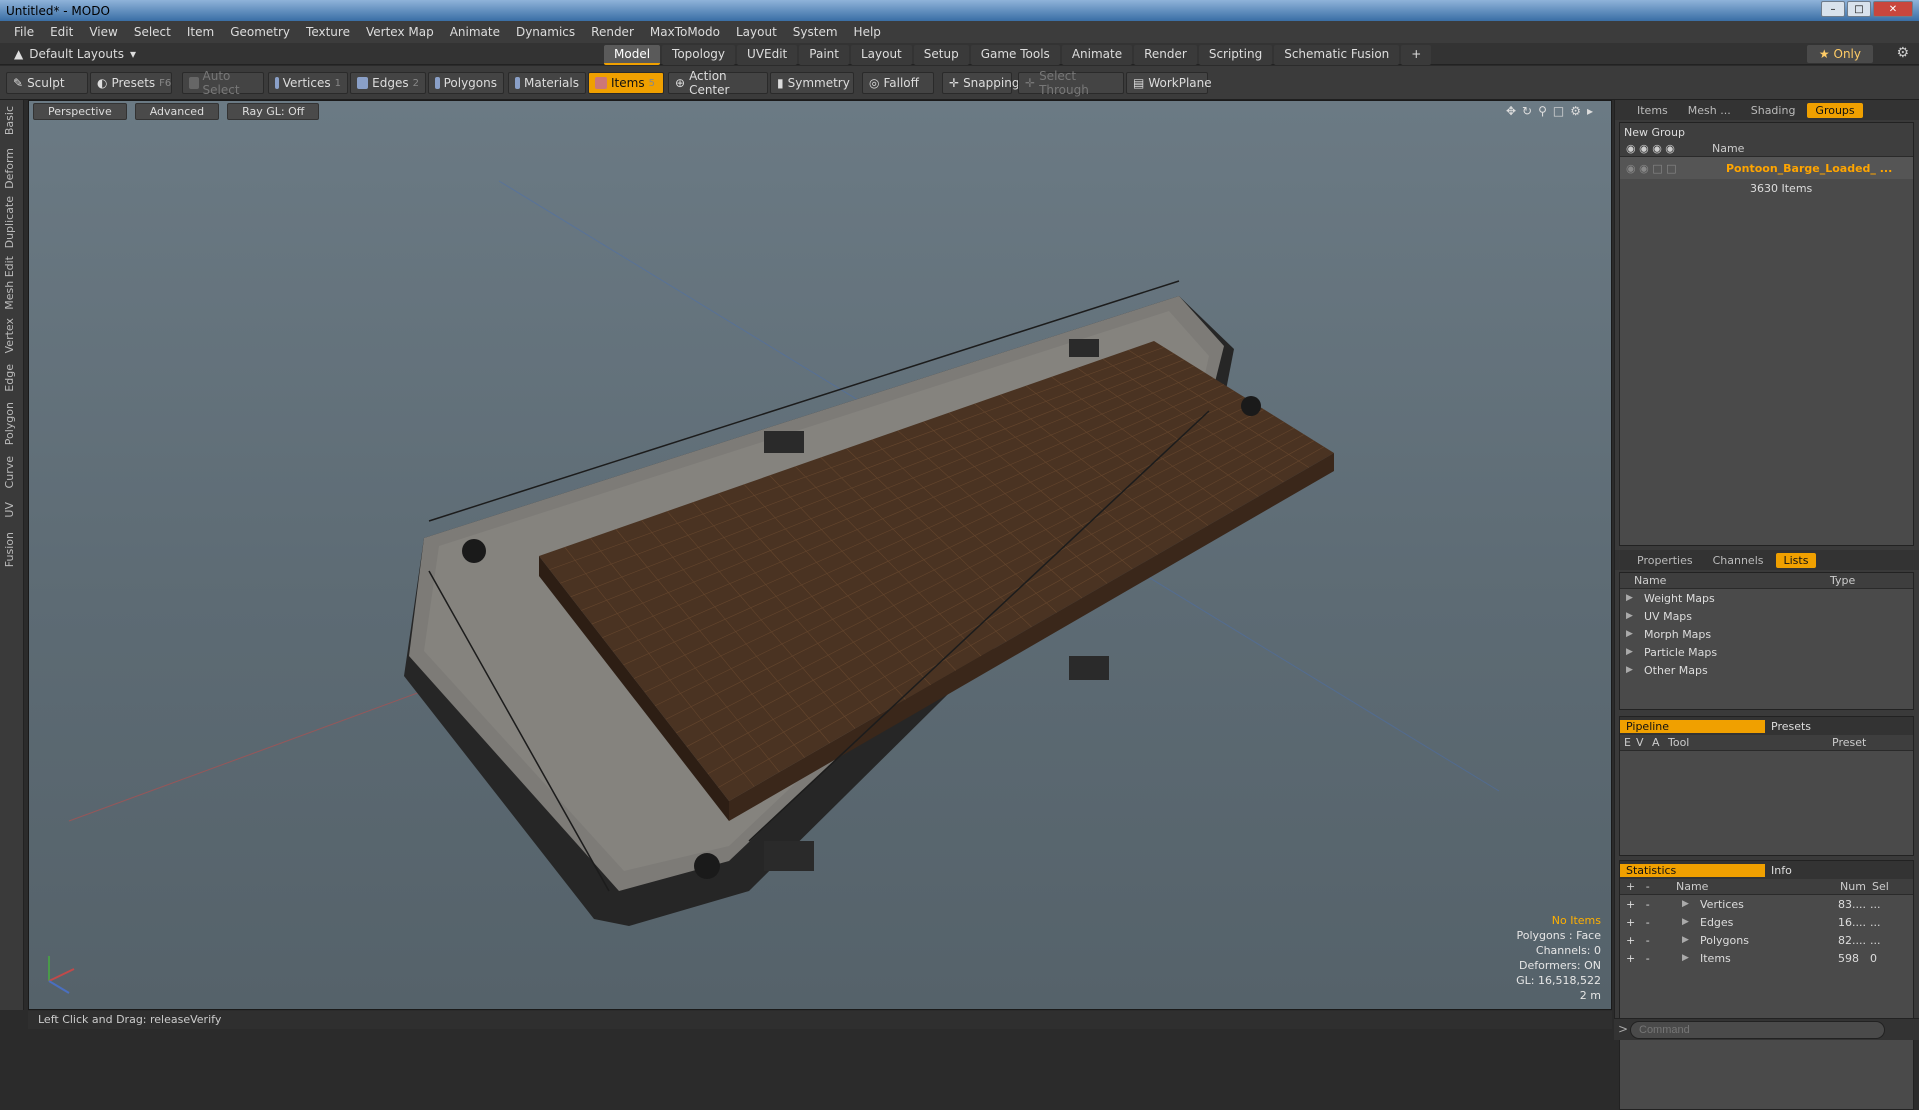 The image size is (1919, 1110). What do you see at coordinates (9, 283) in the screenshot?
I see `left-tab-mesh-edit: Mesh Edit` at bounding box center [9, 283].